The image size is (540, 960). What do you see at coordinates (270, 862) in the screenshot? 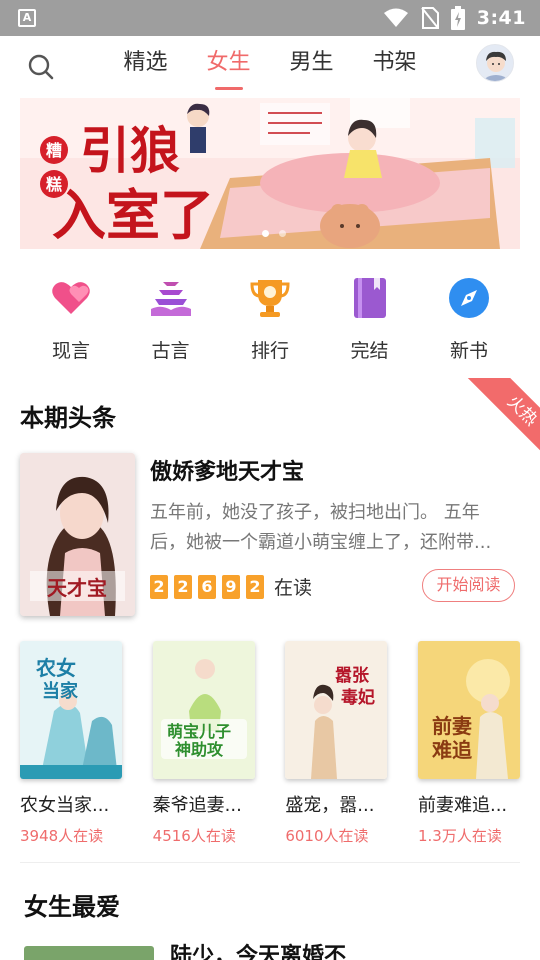
I see `section-divider` at bounding box center [270, 862].